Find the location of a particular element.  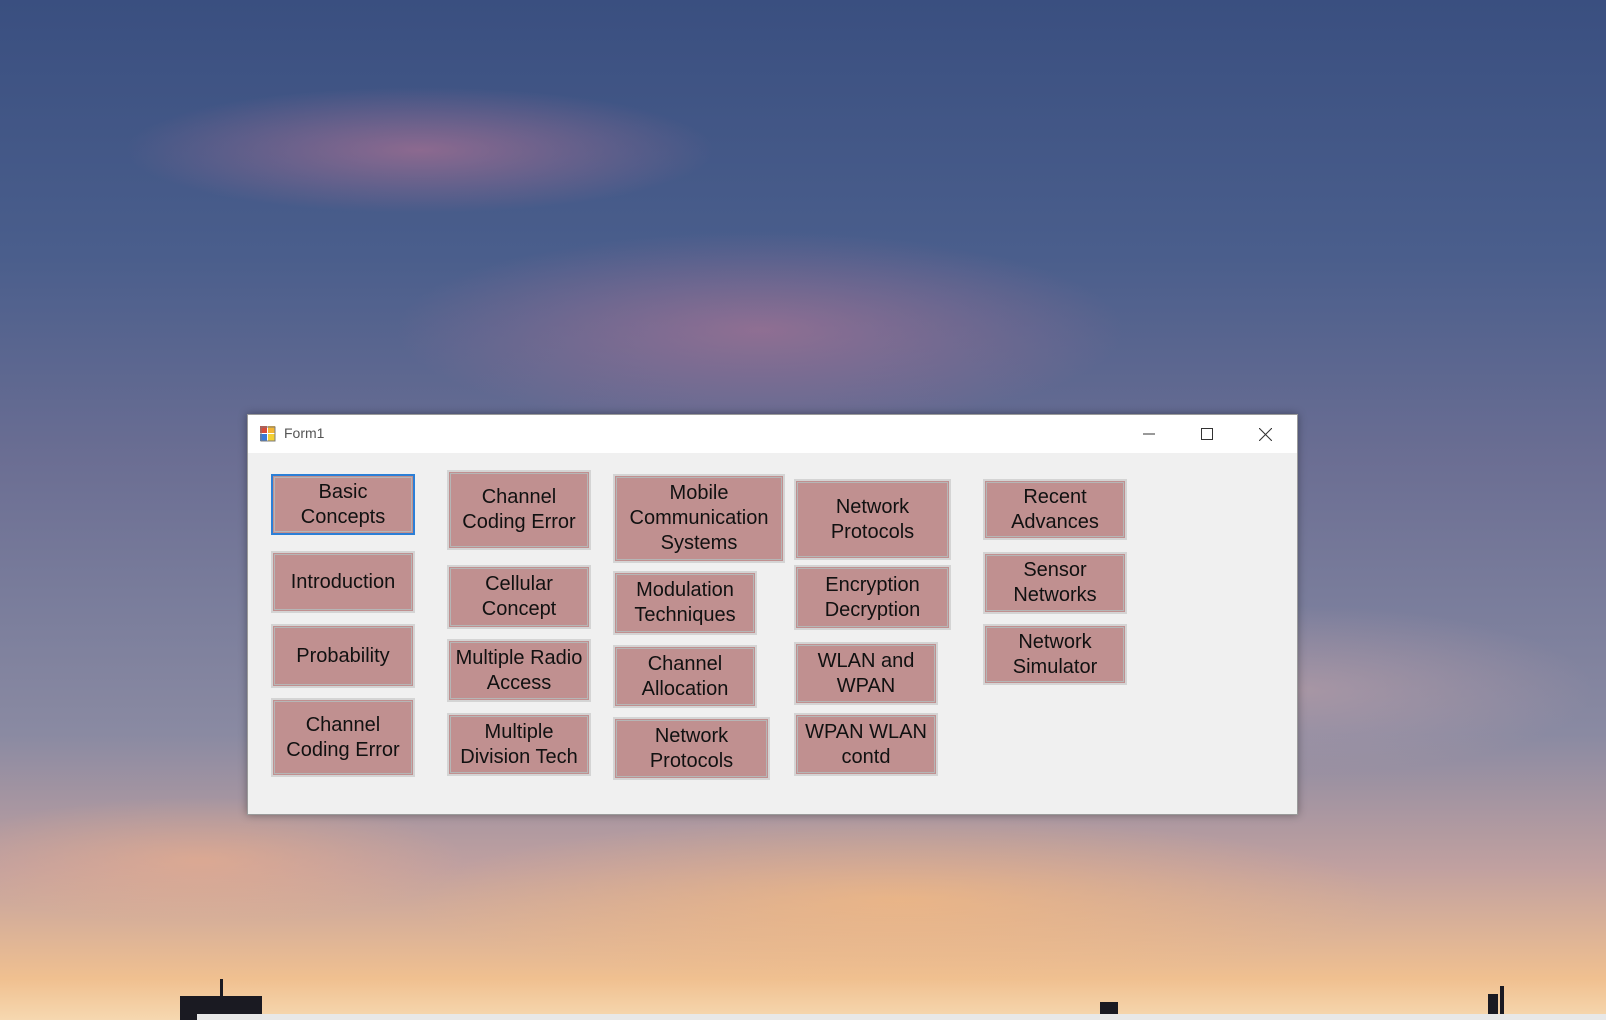

recent-advances-button: Recent Advances is located at coordinates (1055, 509).